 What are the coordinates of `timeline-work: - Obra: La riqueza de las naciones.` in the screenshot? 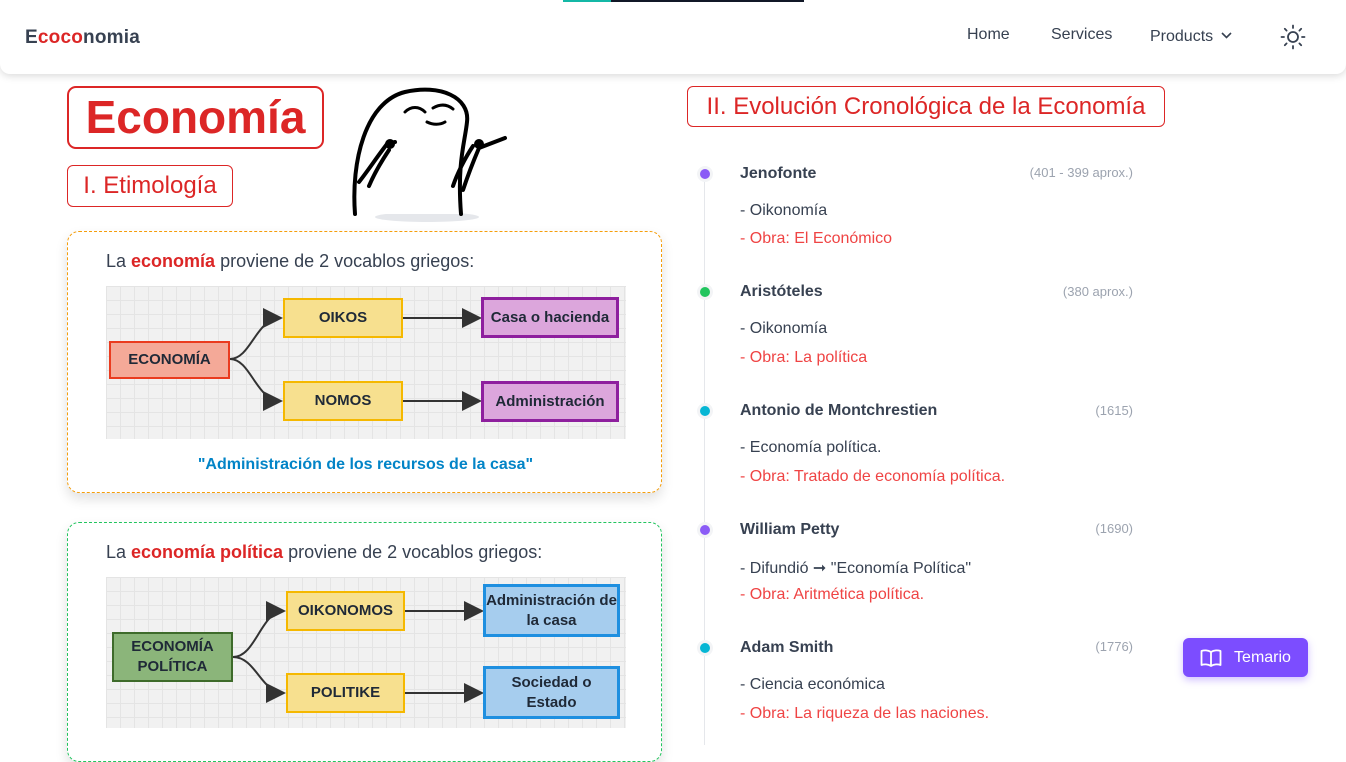 It's located at (865, 713).